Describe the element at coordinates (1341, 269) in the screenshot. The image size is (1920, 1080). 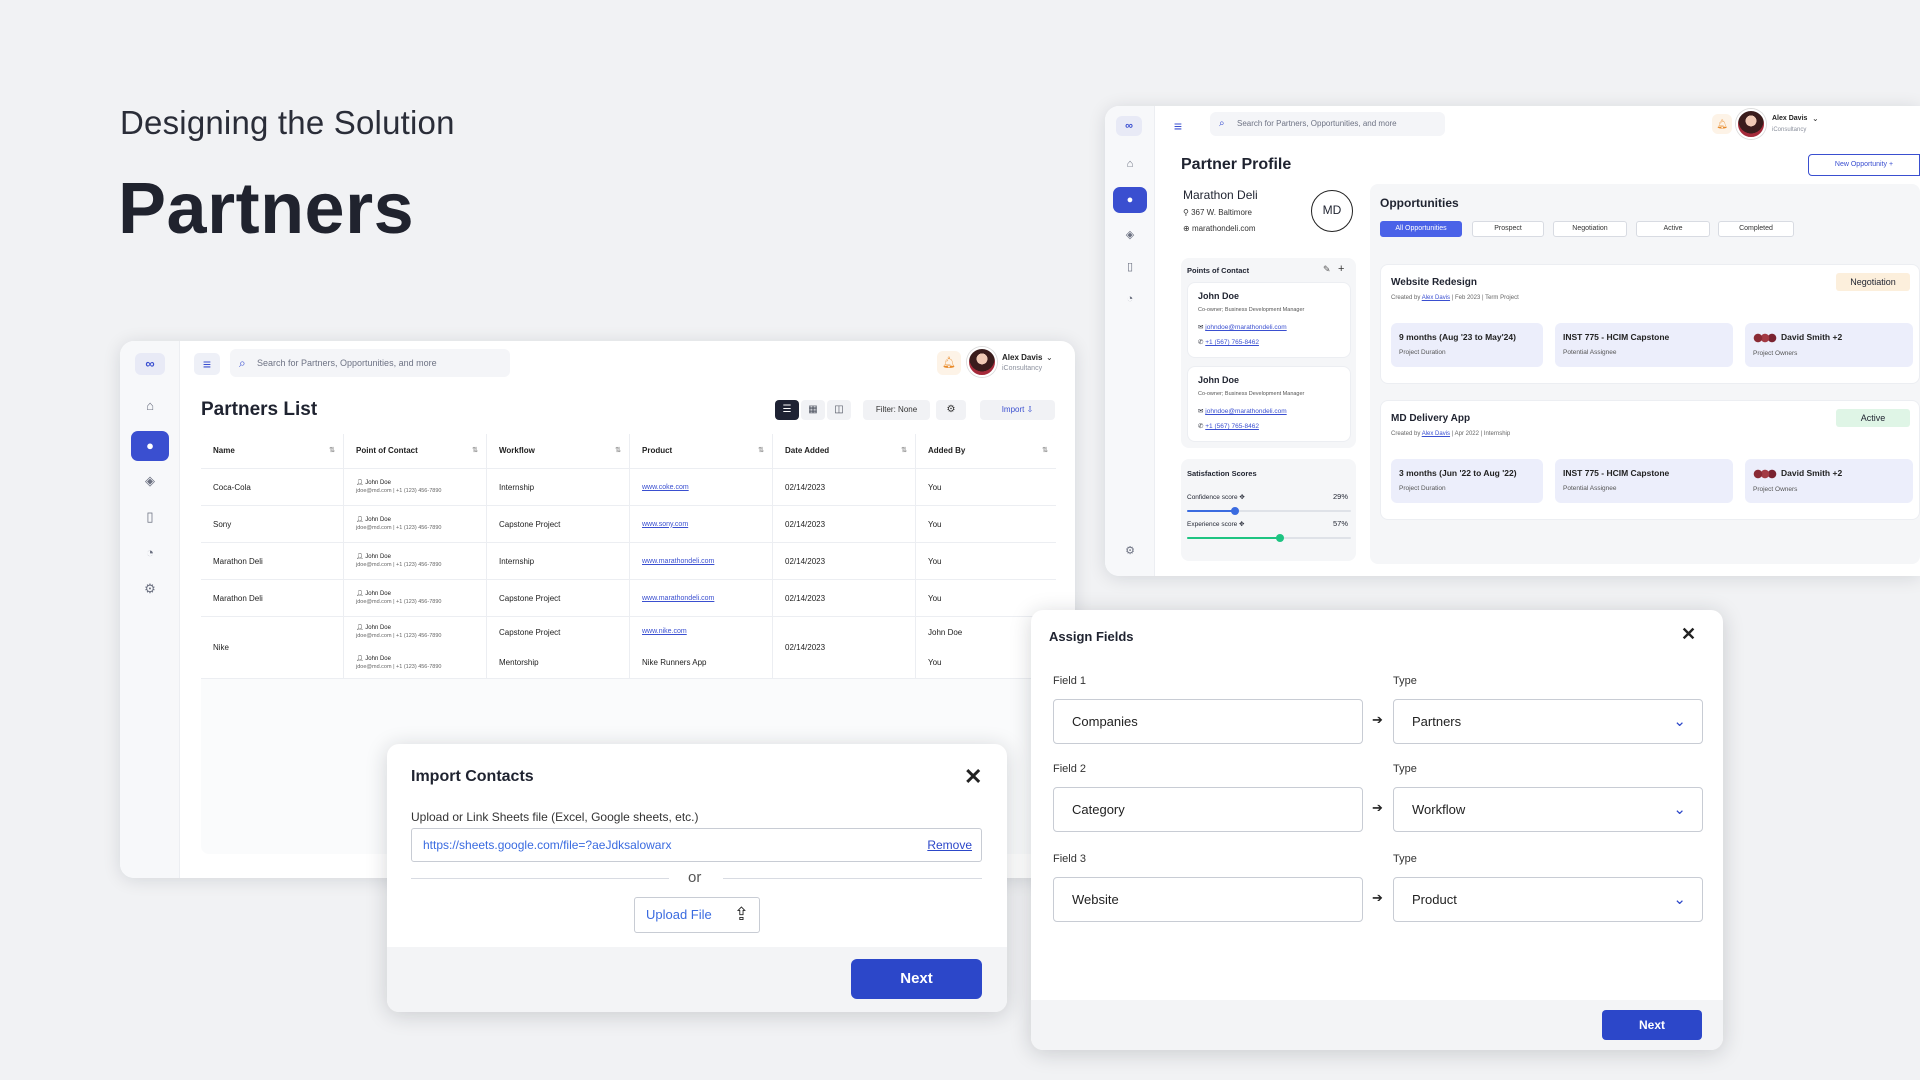
I see `add-icon: +` at that location.